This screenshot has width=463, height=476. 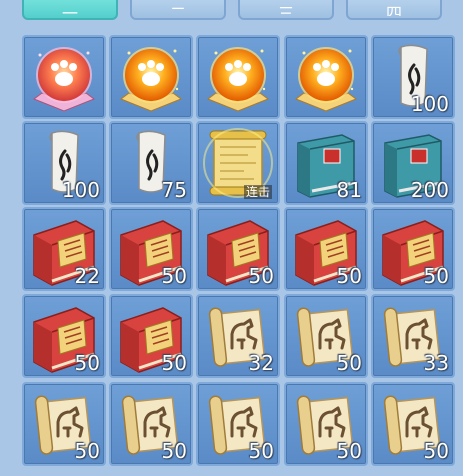 I want to click on inventory-slot: 33, so click(x=413, y=336).